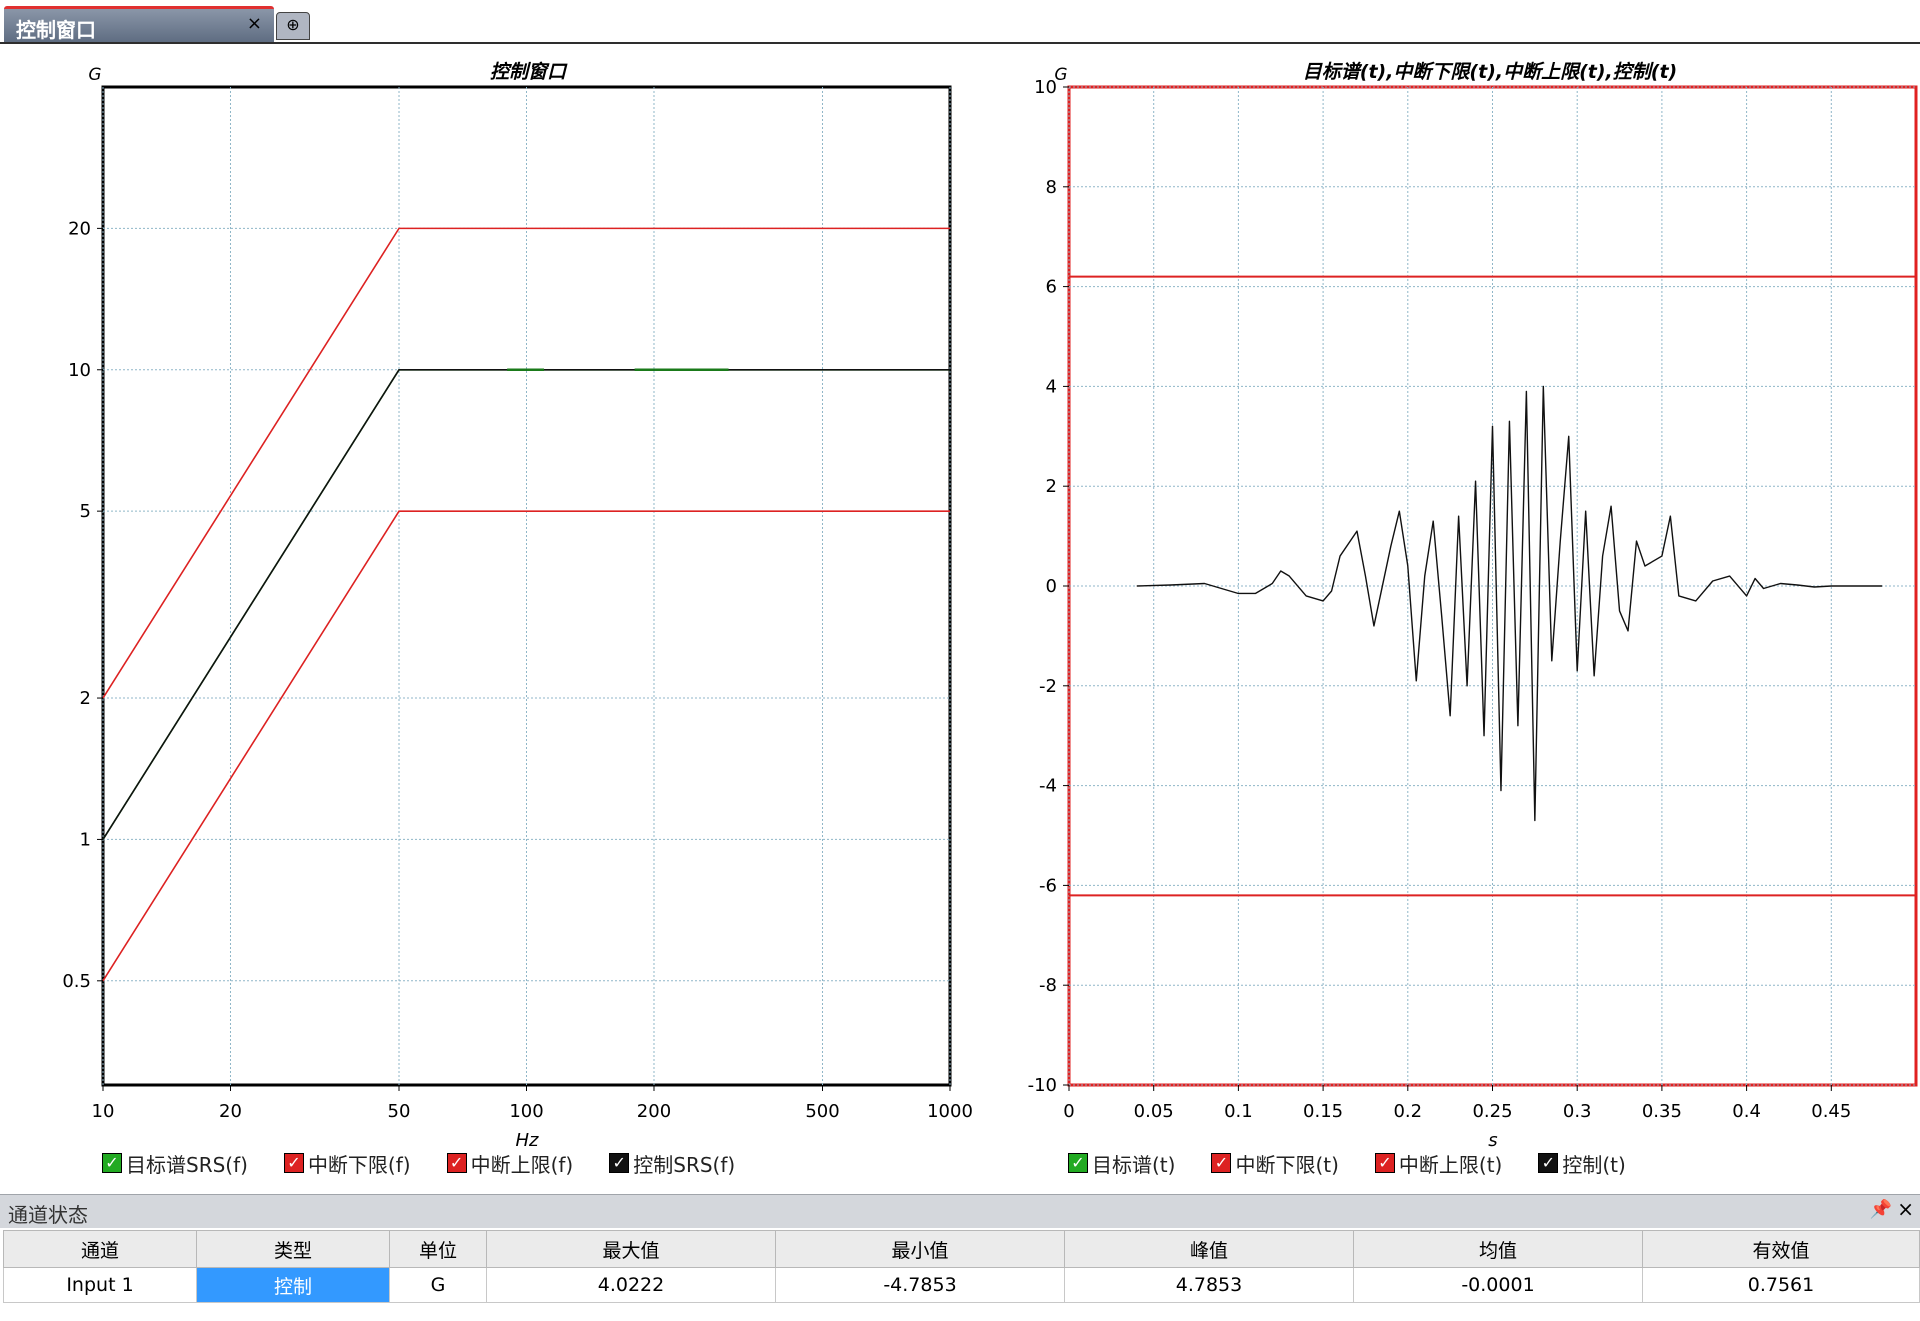  I want to click on tab-close-icon: ×, so click(254, 23).